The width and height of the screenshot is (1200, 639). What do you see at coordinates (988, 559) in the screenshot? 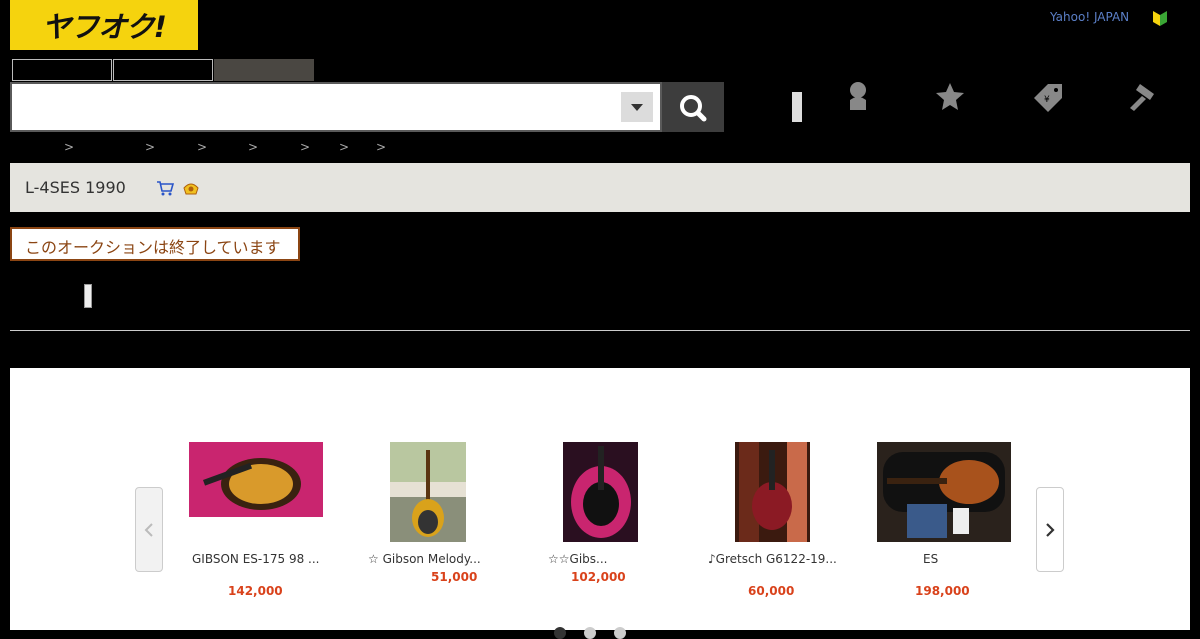
I see `item-title: ES` at bounding box center [988, 559].